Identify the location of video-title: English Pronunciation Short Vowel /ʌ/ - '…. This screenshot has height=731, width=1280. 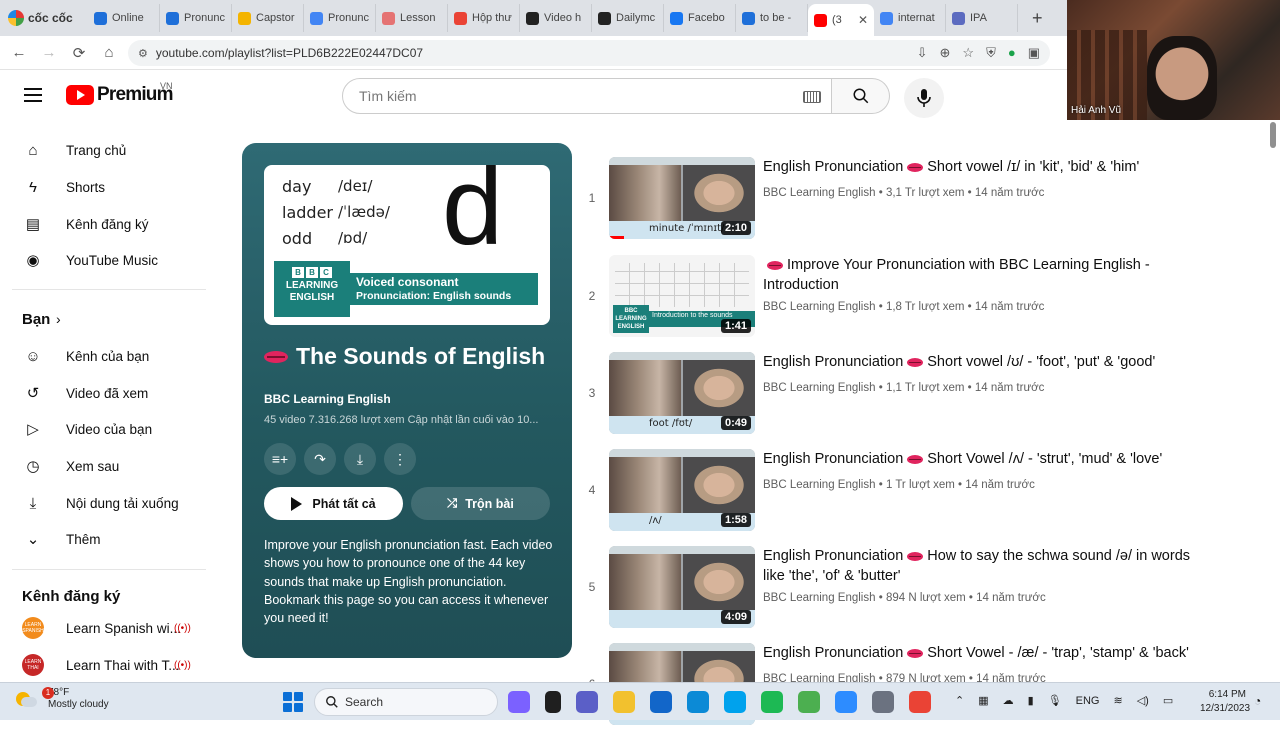
(988, 459).